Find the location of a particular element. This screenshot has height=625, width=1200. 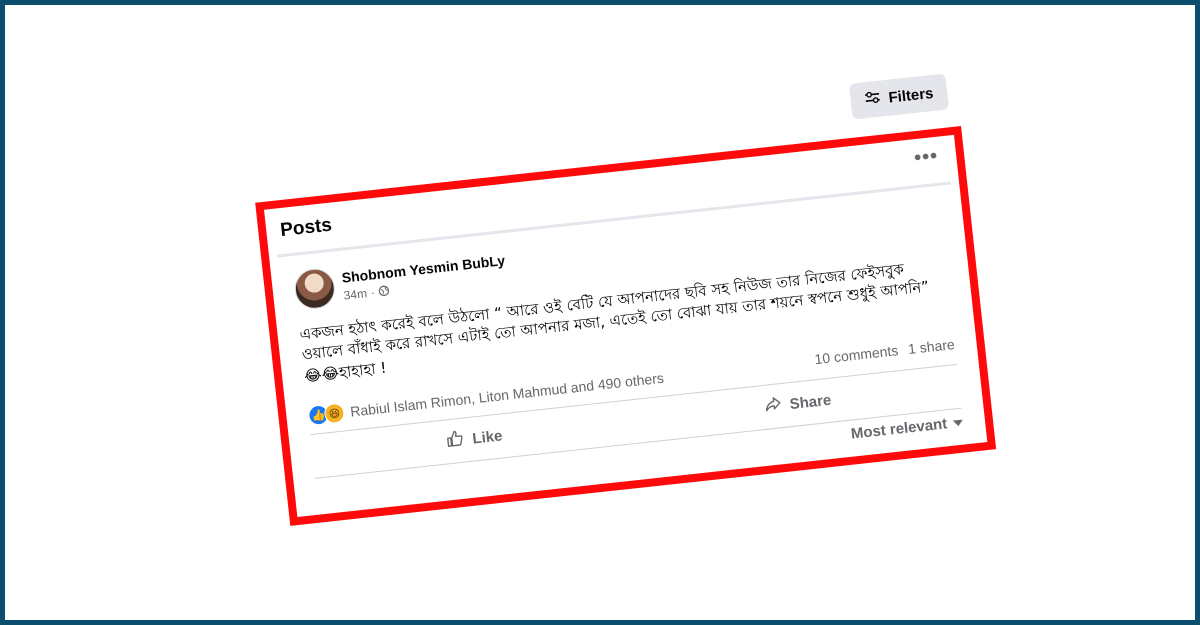

posts-title: Posts is located at coordinates (306, 228).